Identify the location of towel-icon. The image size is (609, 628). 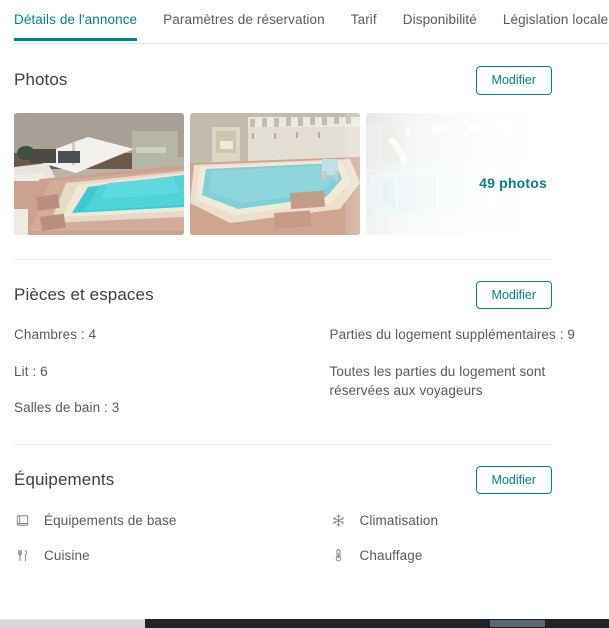
(22, 520).